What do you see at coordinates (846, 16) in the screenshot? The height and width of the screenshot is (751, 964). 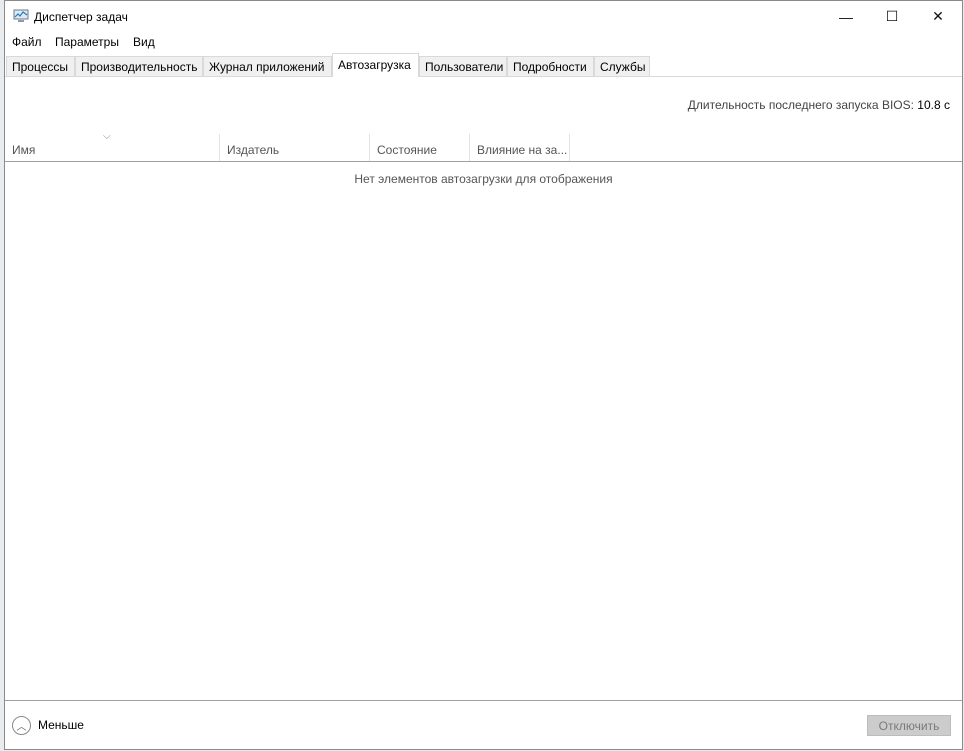 I see `minimize-button: —` at bounding box center [846, 16].